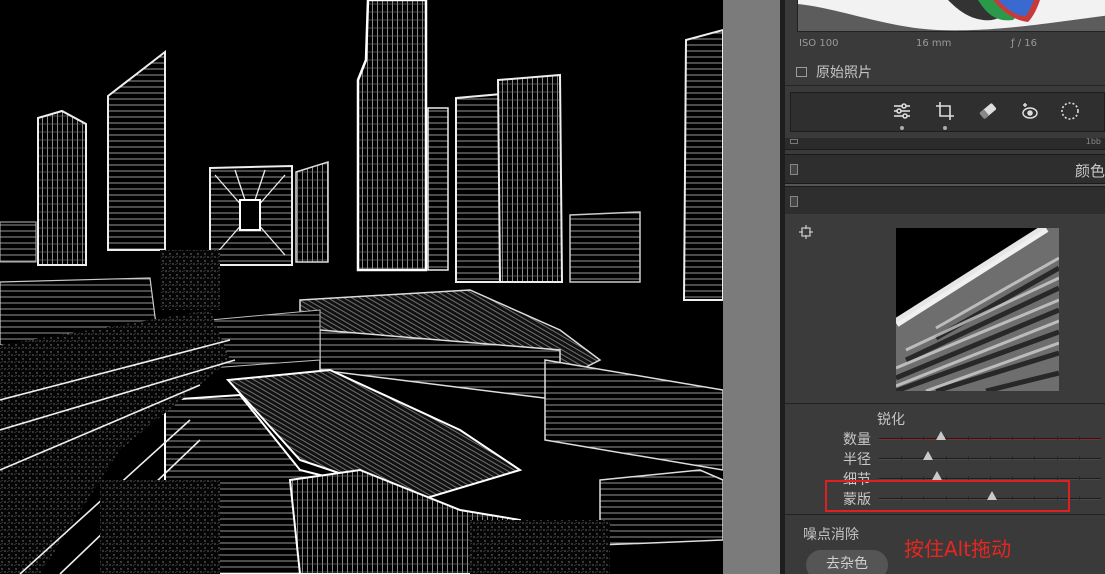 This screenshot has height=574, width=1105. Describe the element at coordinates (945, 72) in the screenshot. I see `original-photo-row: 原始照片` at that location.